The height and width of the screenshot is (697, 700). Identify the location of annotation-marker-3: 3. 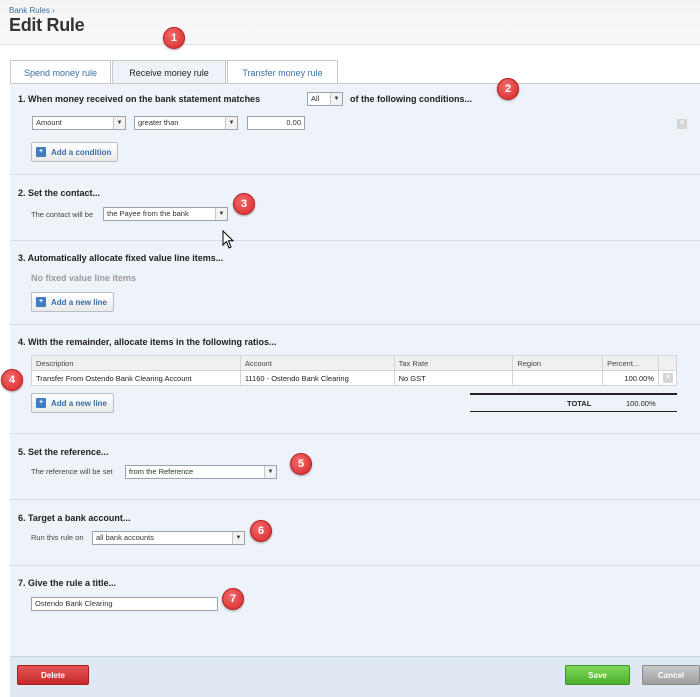
(244, 204).